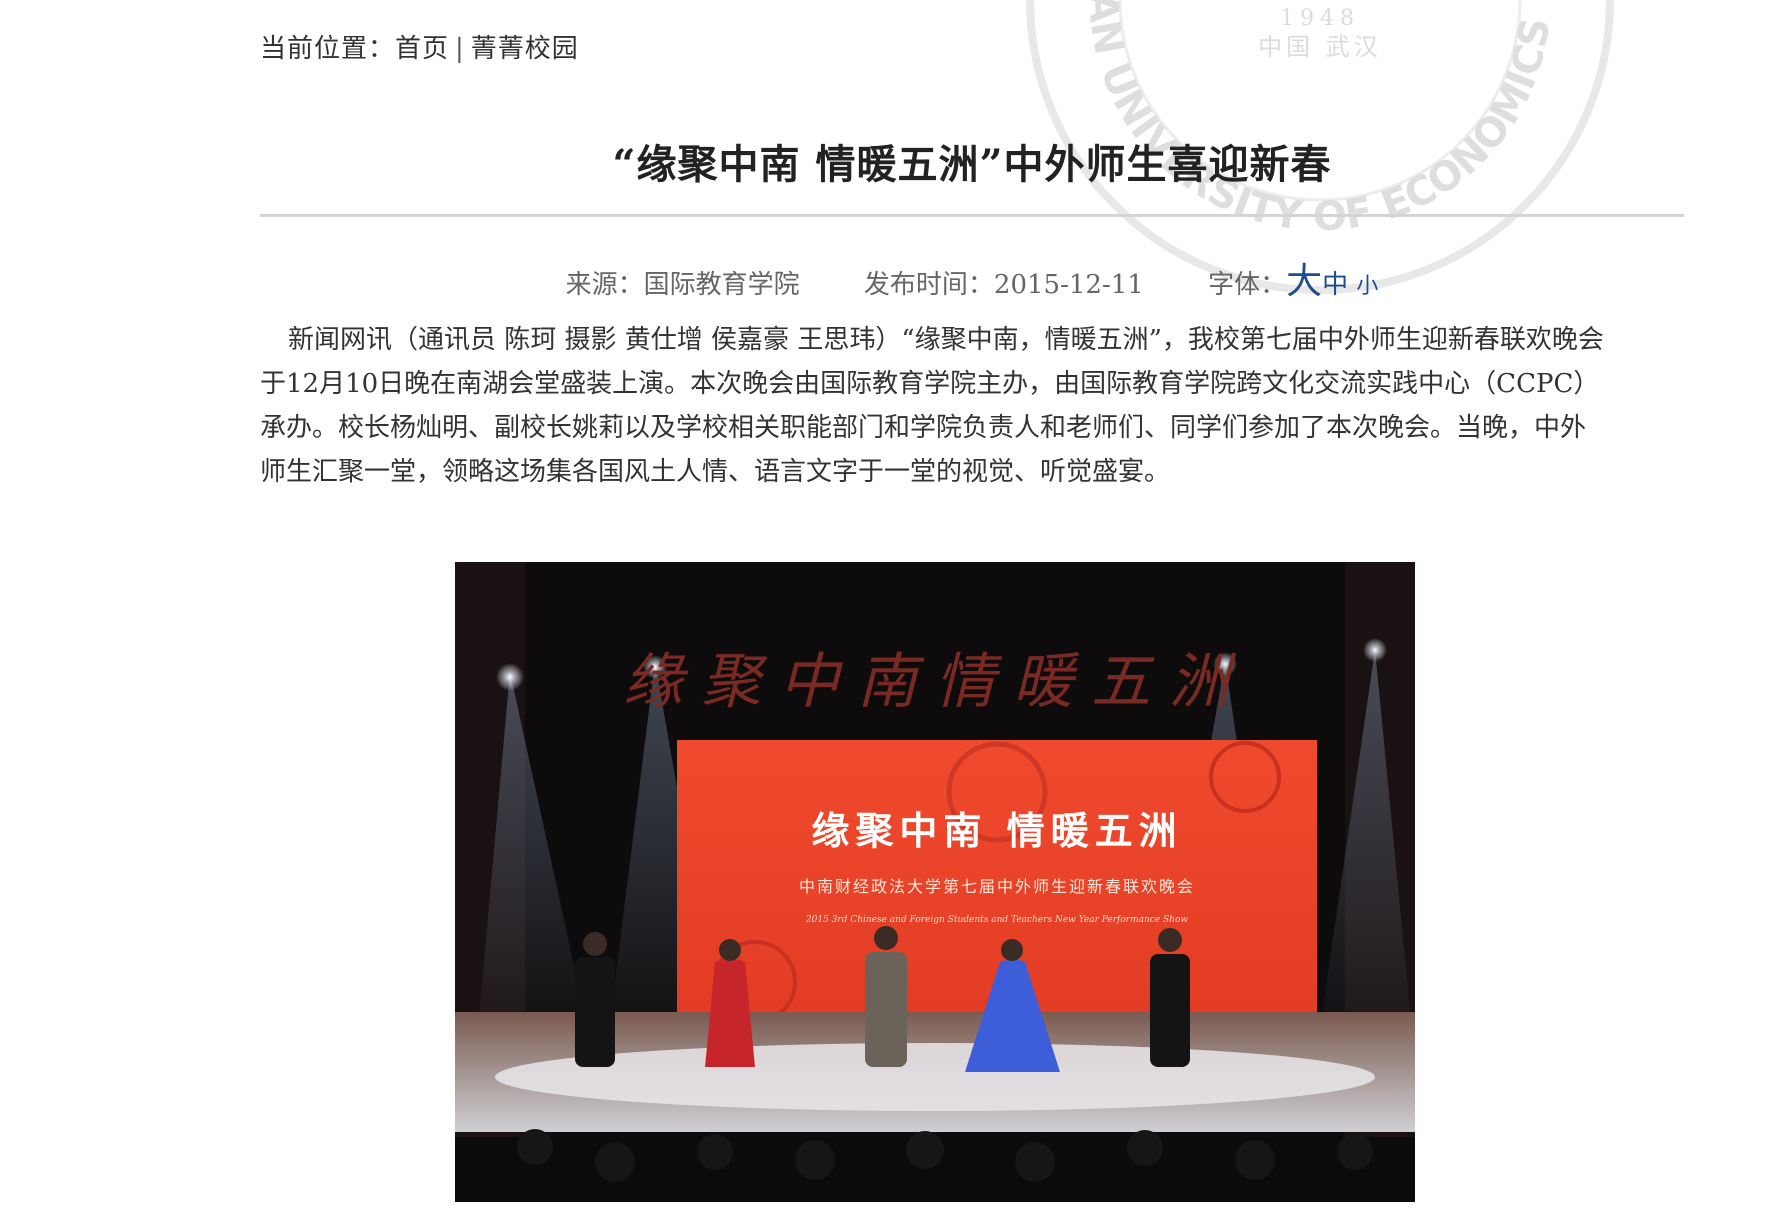 This screenshot has height=1224, width=1774. I want to click on screen-title: 缘聚中南 情暖五洲, so click(996, 830).